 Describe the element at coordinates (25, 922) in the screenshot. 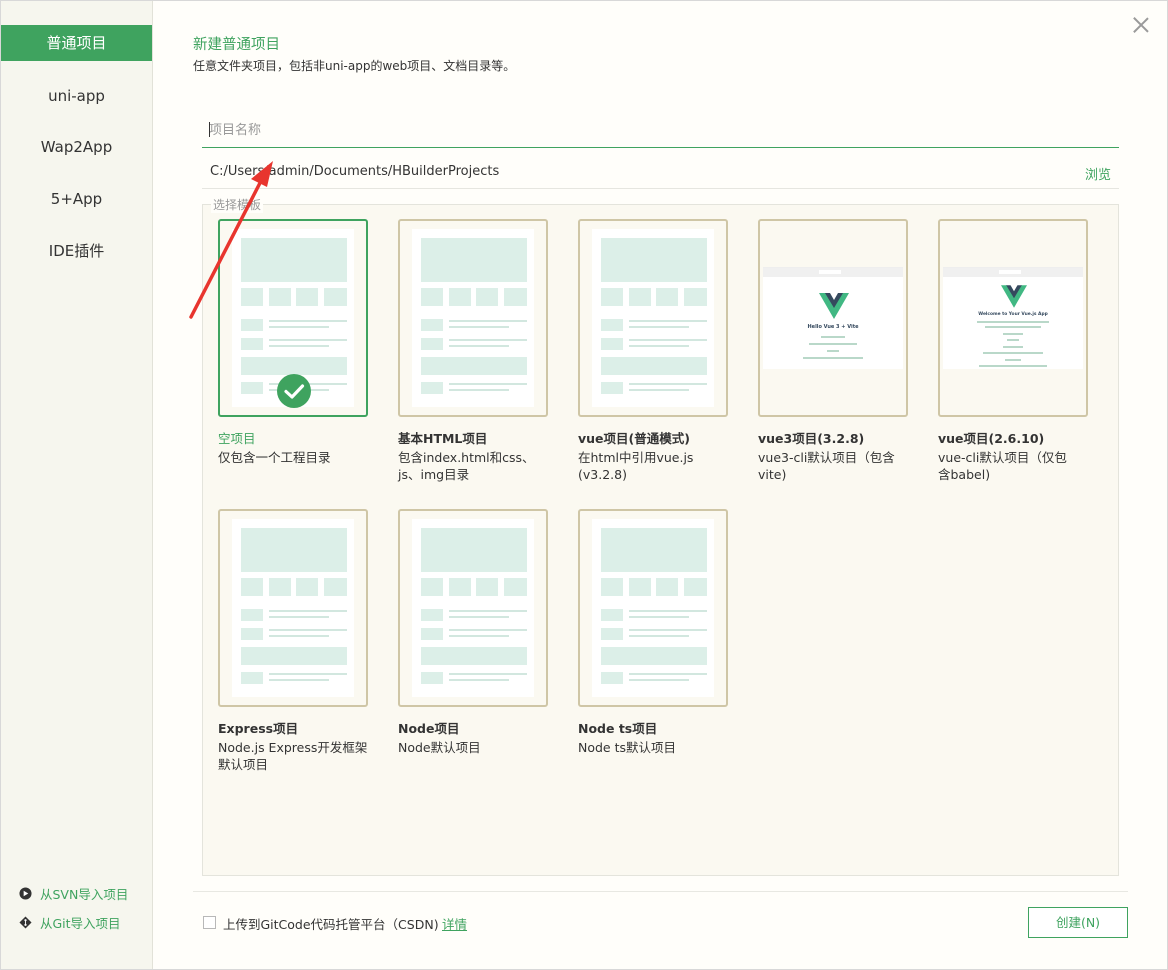

I see `git-icon` at that location.